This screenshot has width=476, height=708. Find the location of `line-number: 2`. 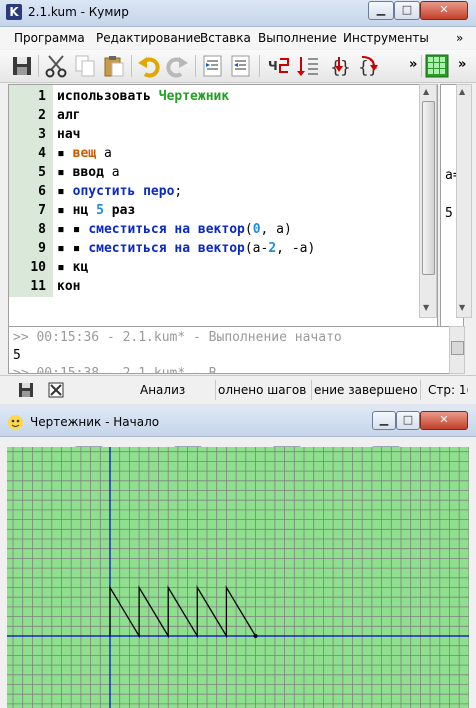

line-number: 2 is located at coordinates (42, 115).